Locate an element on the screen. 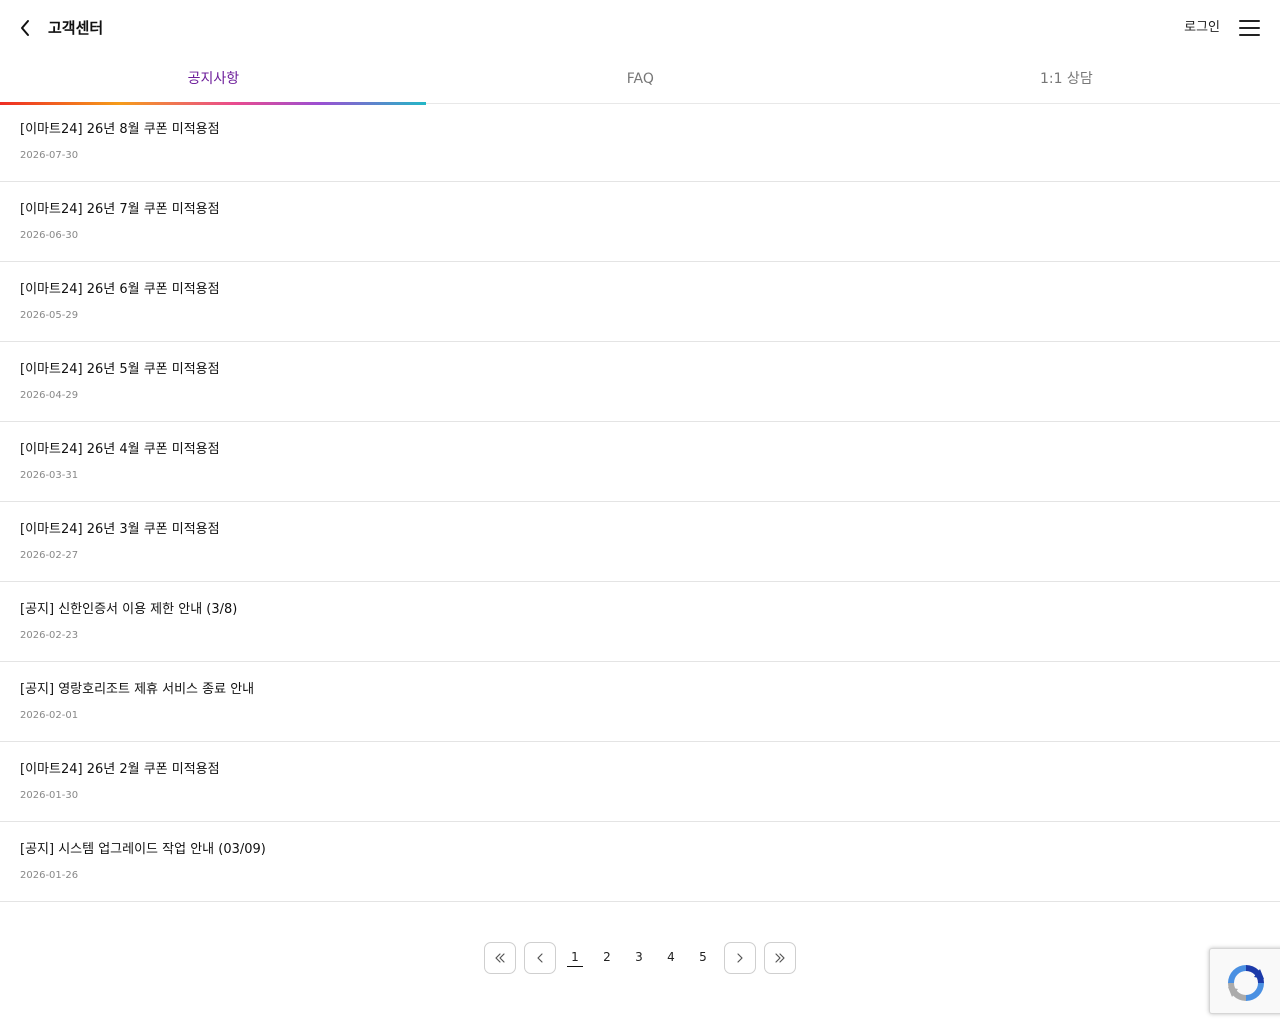 This screenshot has height=1024, width=1280. notice-title: [공지] 시스템 업그레이드 작업 안내 (03/09) is located at coordinates (143, 849).